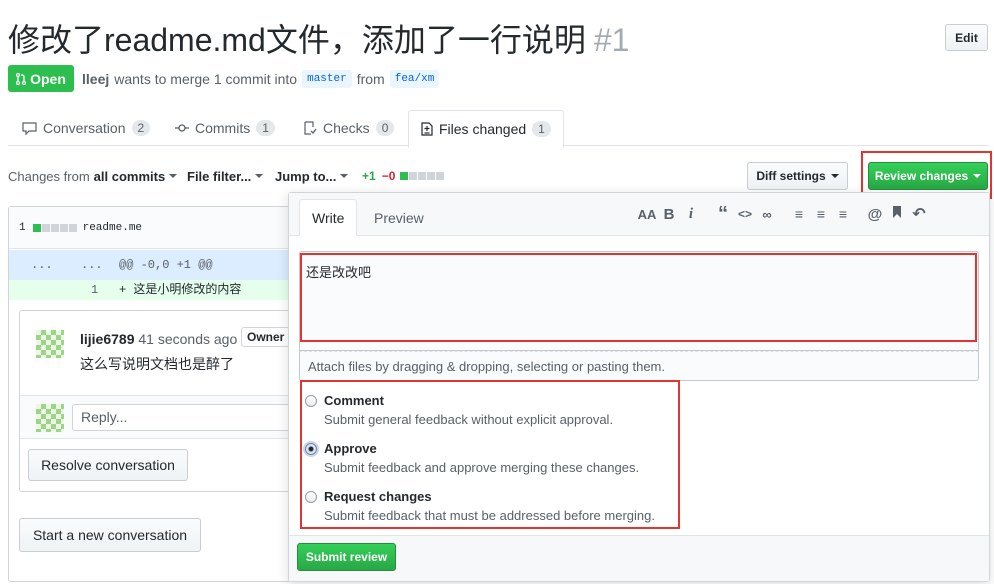  Describe the element at coordinates (897, 214) in the screenshot. I see `bookmark-icon` at that location.